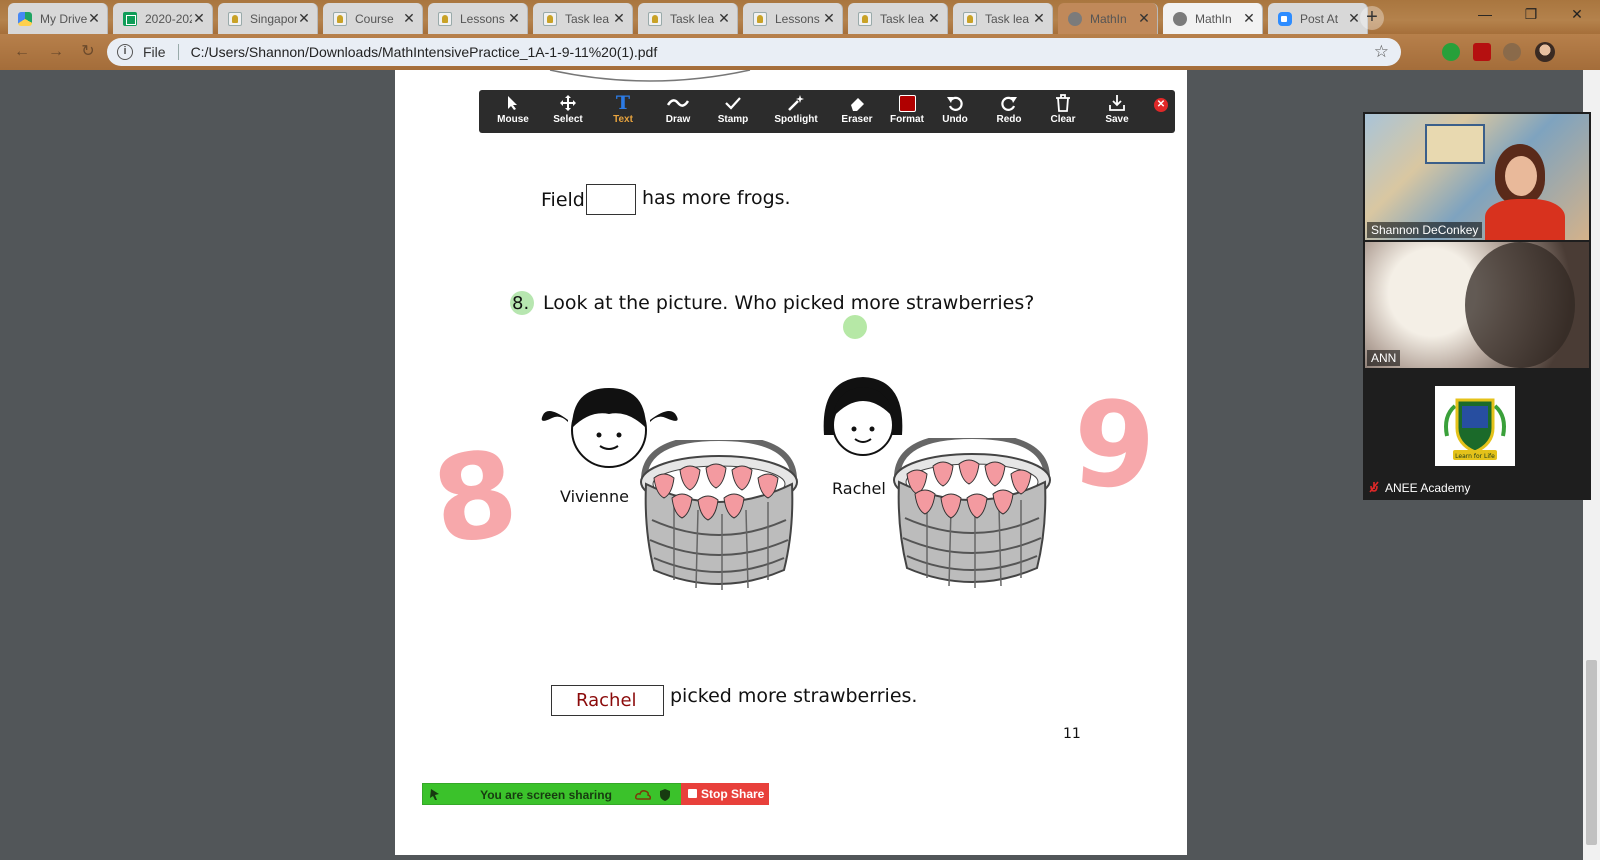 The image size is (1600, 860). Describe the element at coordinates (907, 119) in the screenshot. I see `tool-label: Format` at that location.